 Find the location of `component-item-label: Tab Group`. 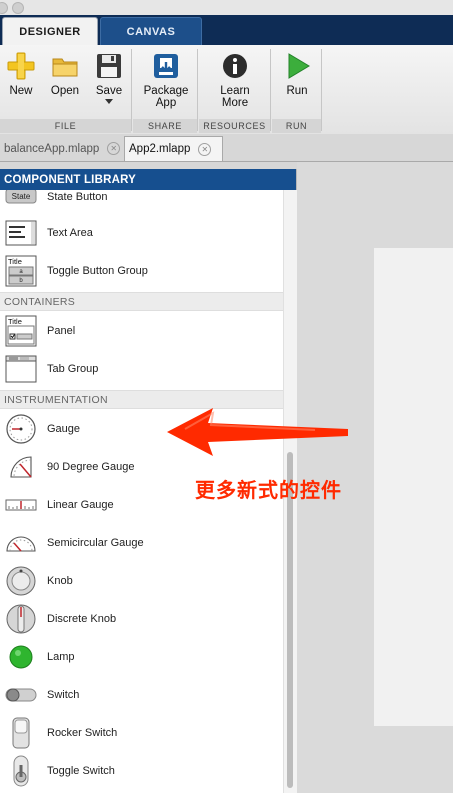

component-item-label: Tab Group is located at coordinates (73, 369).